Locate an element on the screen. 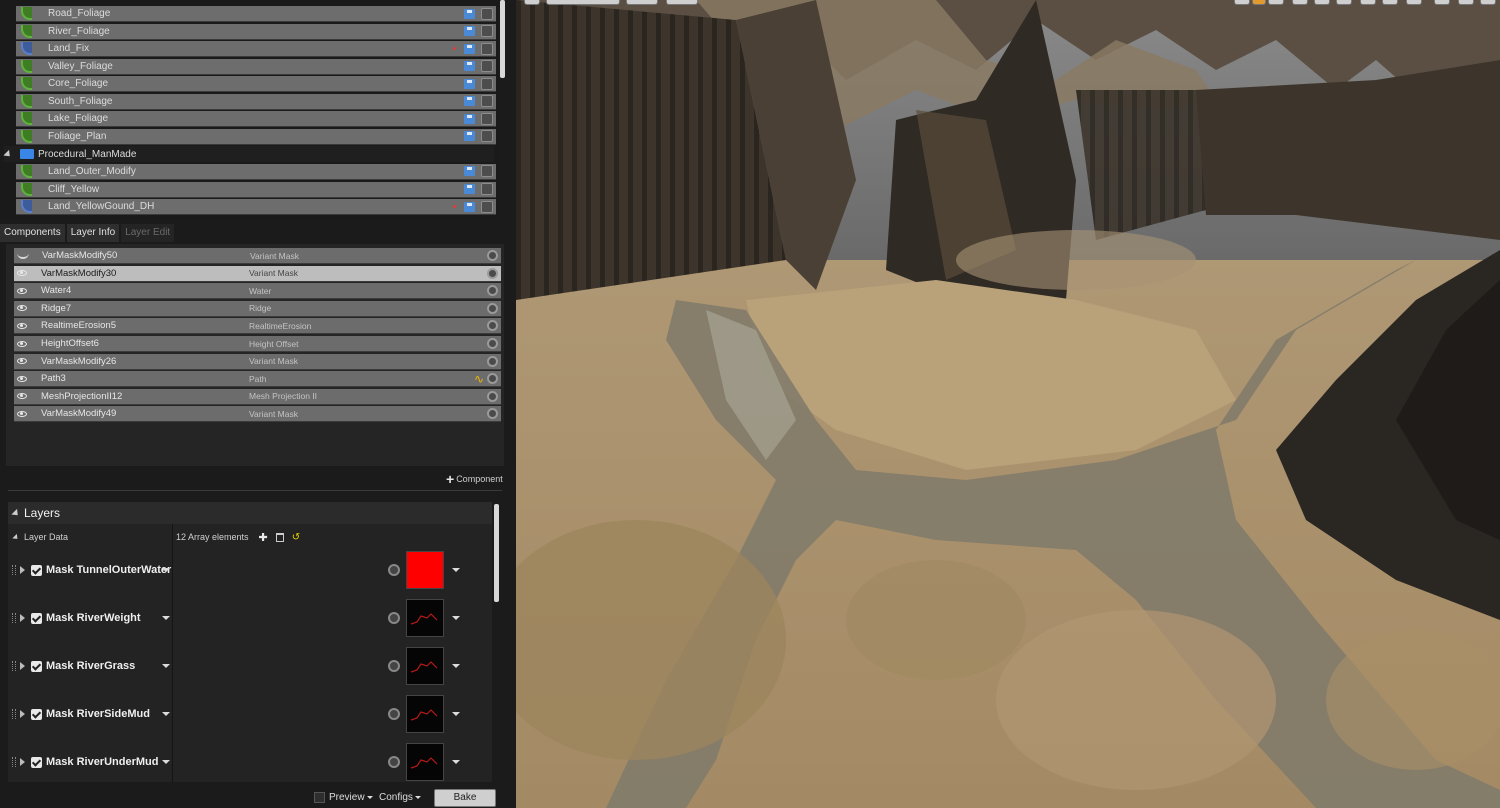  component-row: VarMaskModify30 Variant Mask is located at coordinates (257, 273).